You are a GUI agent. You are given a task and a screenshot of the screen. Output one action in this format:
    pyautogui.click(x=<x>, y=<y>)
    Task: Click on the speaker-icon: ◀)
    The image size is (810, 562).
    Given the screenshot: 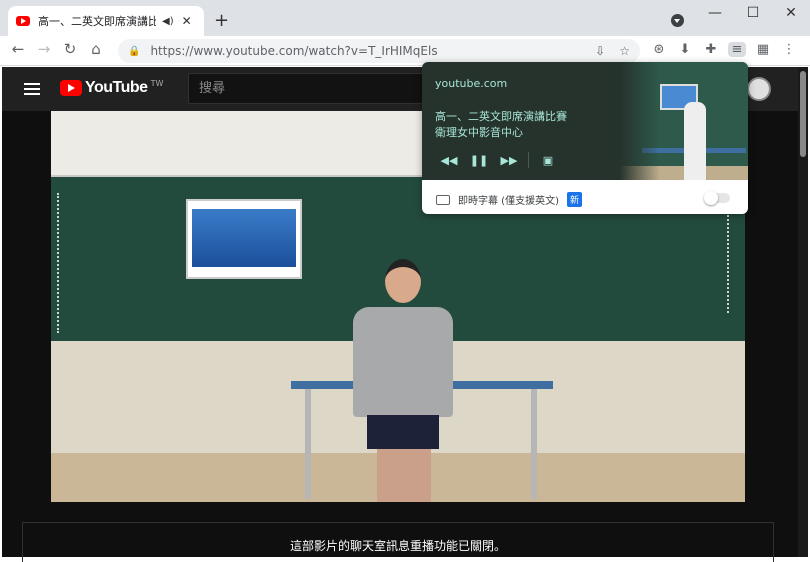 What is the action you would take?
    pyautogui.click(x=168, y=21)
    